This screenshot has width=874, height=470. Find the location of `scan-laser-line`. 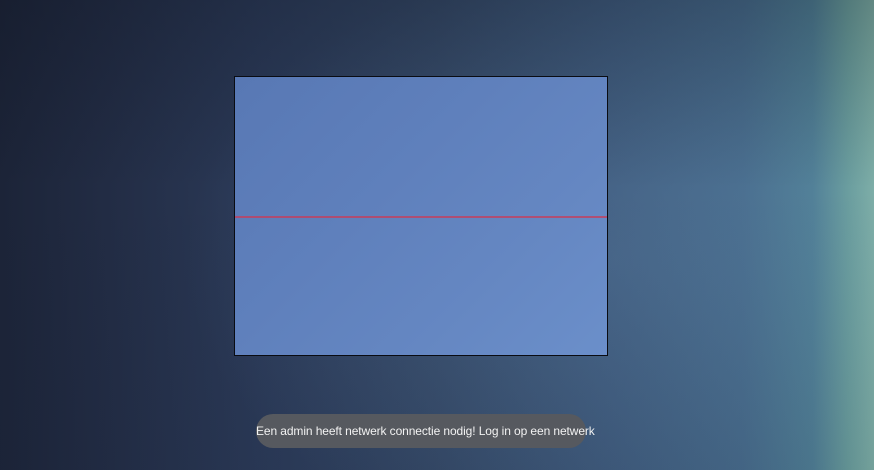

scan-laser-line is located at coordinates (421, 217).